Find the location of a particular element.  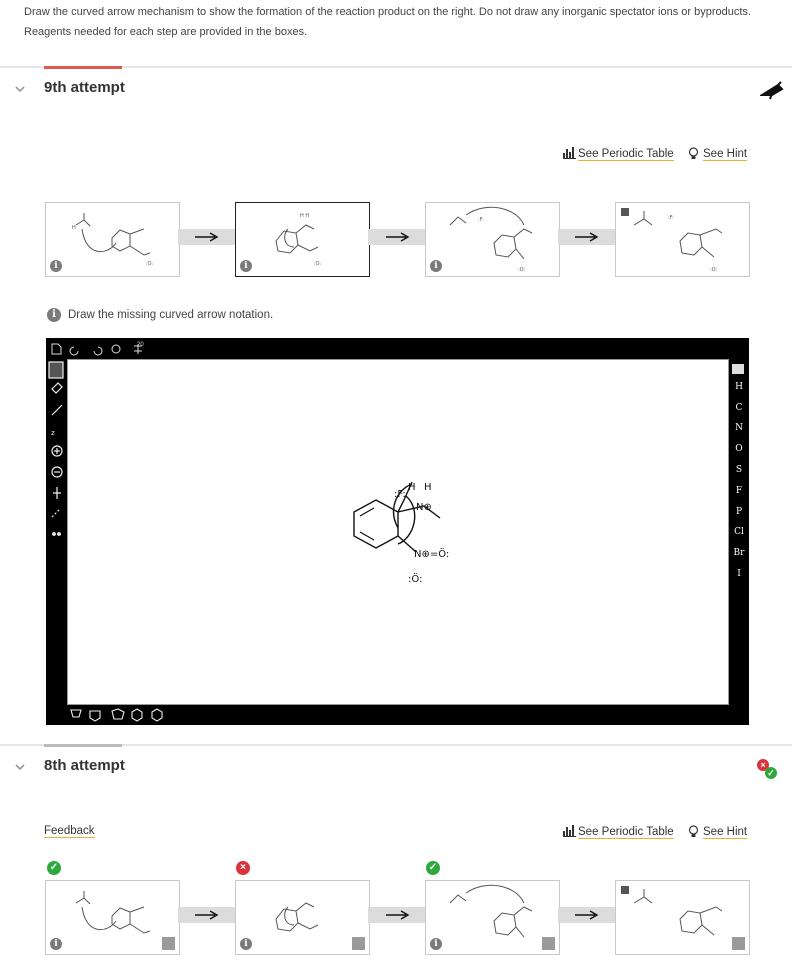

mechanism-step-3: :F: :O: i is located at coordinates (492, 239).